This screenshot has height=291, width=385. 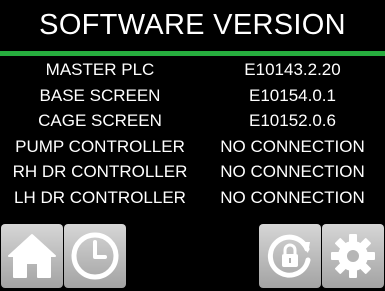 I want to click on version-value: E10154.0.1, so click(x=292, y=95).